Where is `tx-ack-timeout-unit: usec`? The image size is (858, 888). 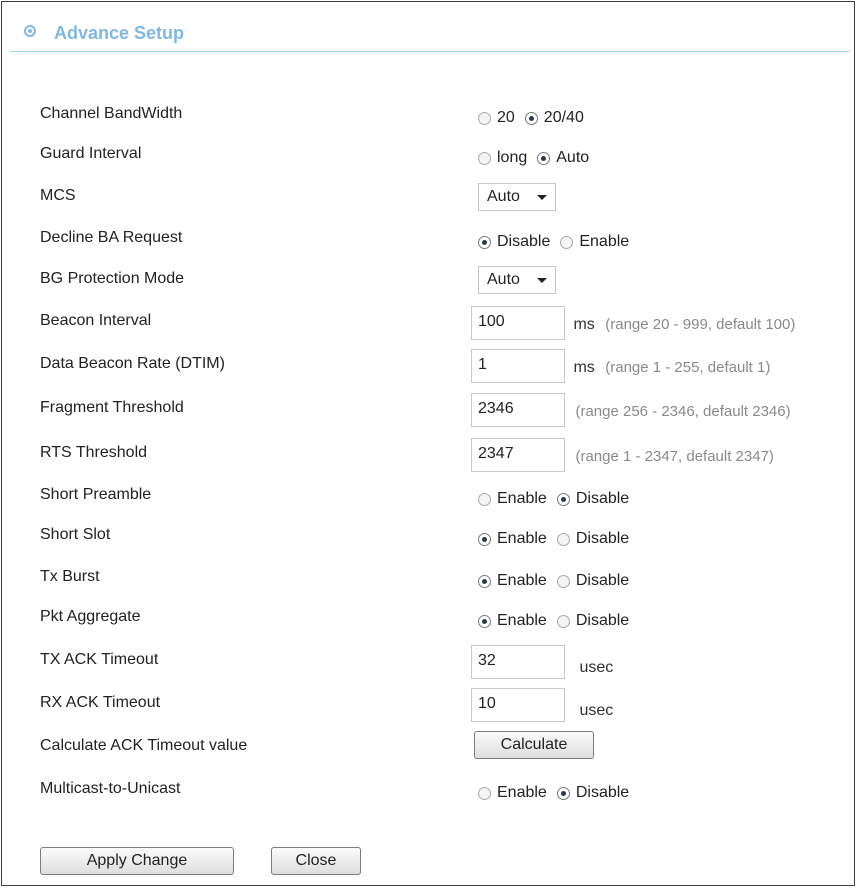
tx-ack-timeout-unit: usec is located at coordinates (596, 667).